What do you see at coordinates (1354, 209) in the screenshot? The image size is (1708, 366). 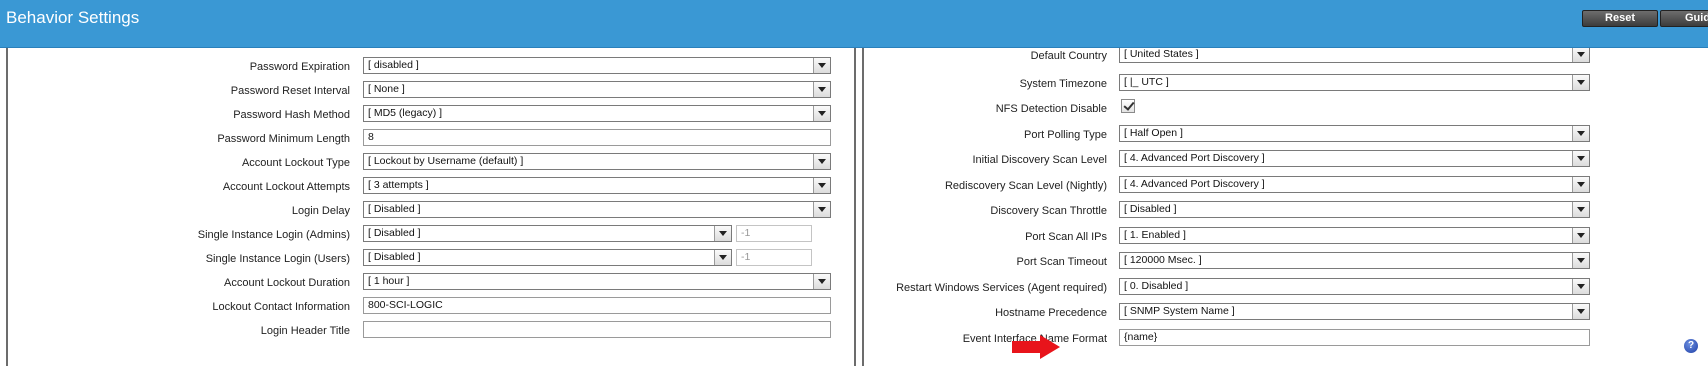 I see `discovery-scan-throttle-select: [ Disabled ]` at bounding box center [1354, 209].